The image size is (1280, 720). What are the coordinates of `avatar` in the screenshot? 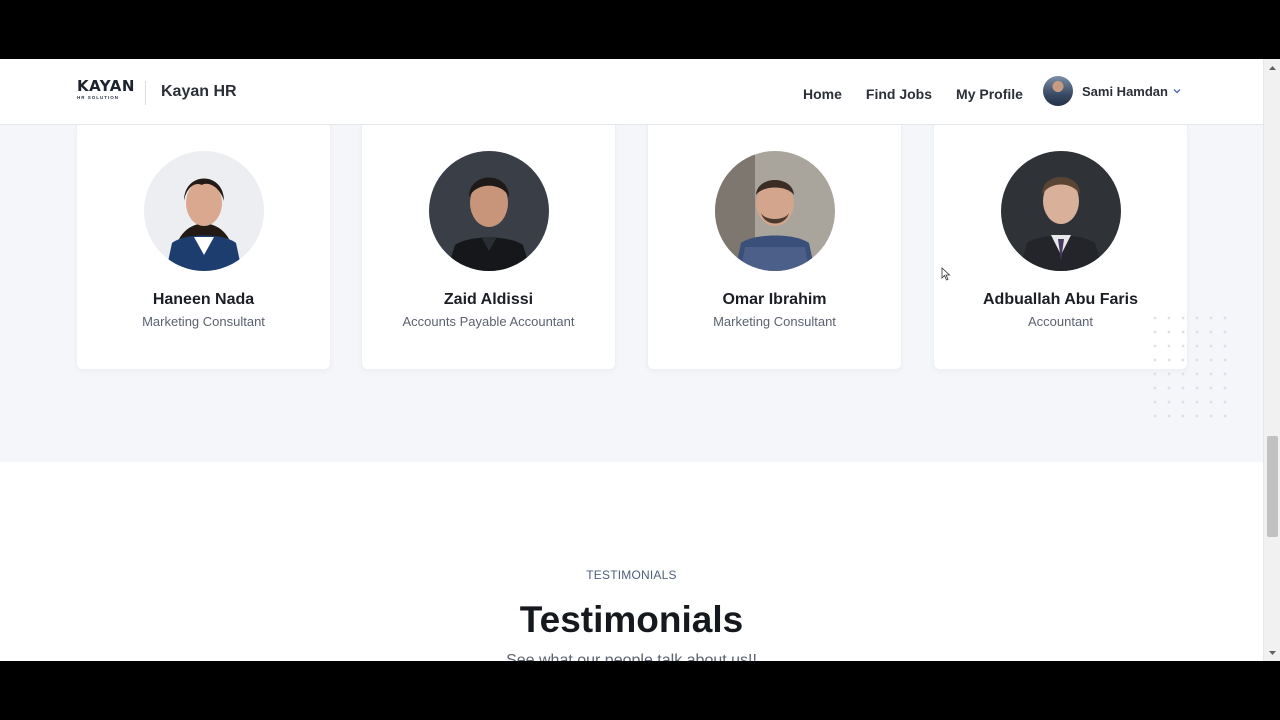 It's located at (1058, 91).